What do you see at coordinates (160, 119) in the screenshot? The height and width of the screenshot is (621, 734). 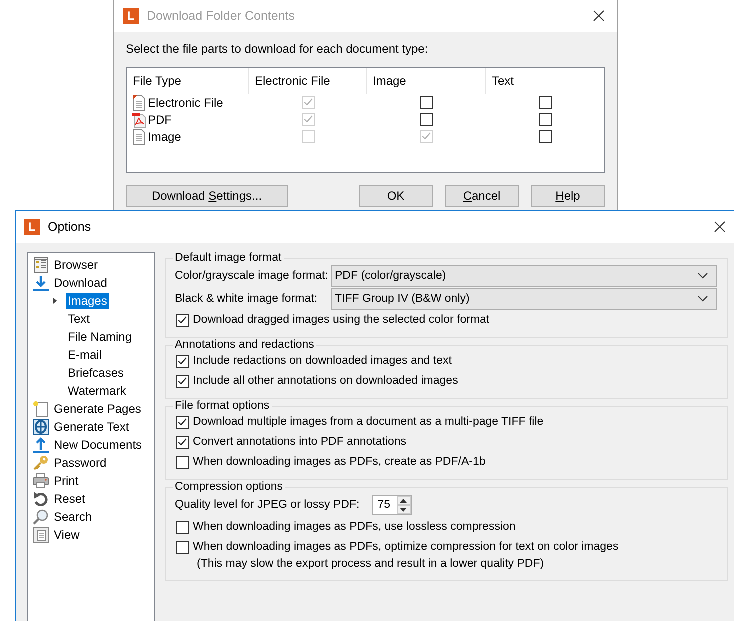 I see `file-type-name: PDF` at bounding box center [160, 119].